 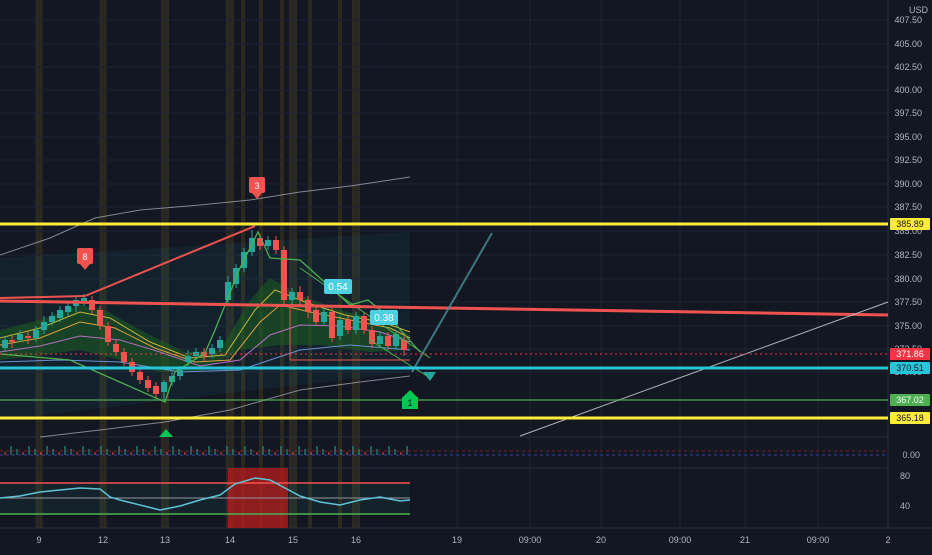 What do you see at coordinates (905, 476) in the screenshot?
I see `pane2-tick: 80` at bounding box center [905, 476].